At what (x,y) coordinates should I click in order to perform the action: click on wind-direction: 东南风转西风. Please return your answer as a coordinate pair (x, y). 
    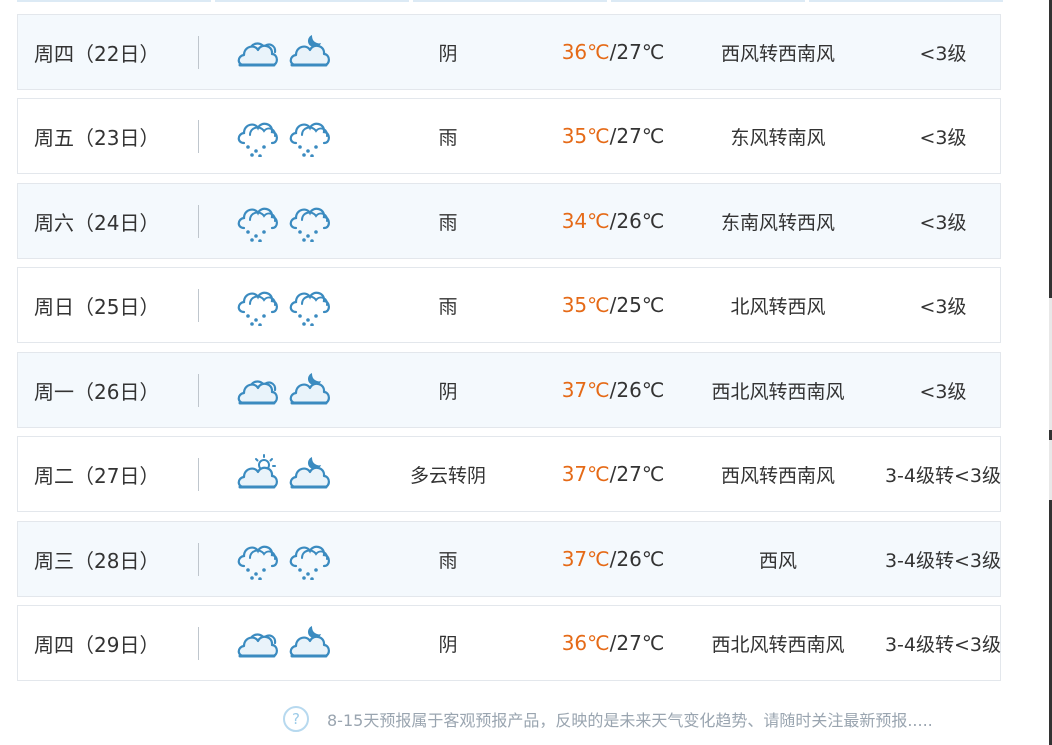
    Looking at the image, I should click on (777, 222).